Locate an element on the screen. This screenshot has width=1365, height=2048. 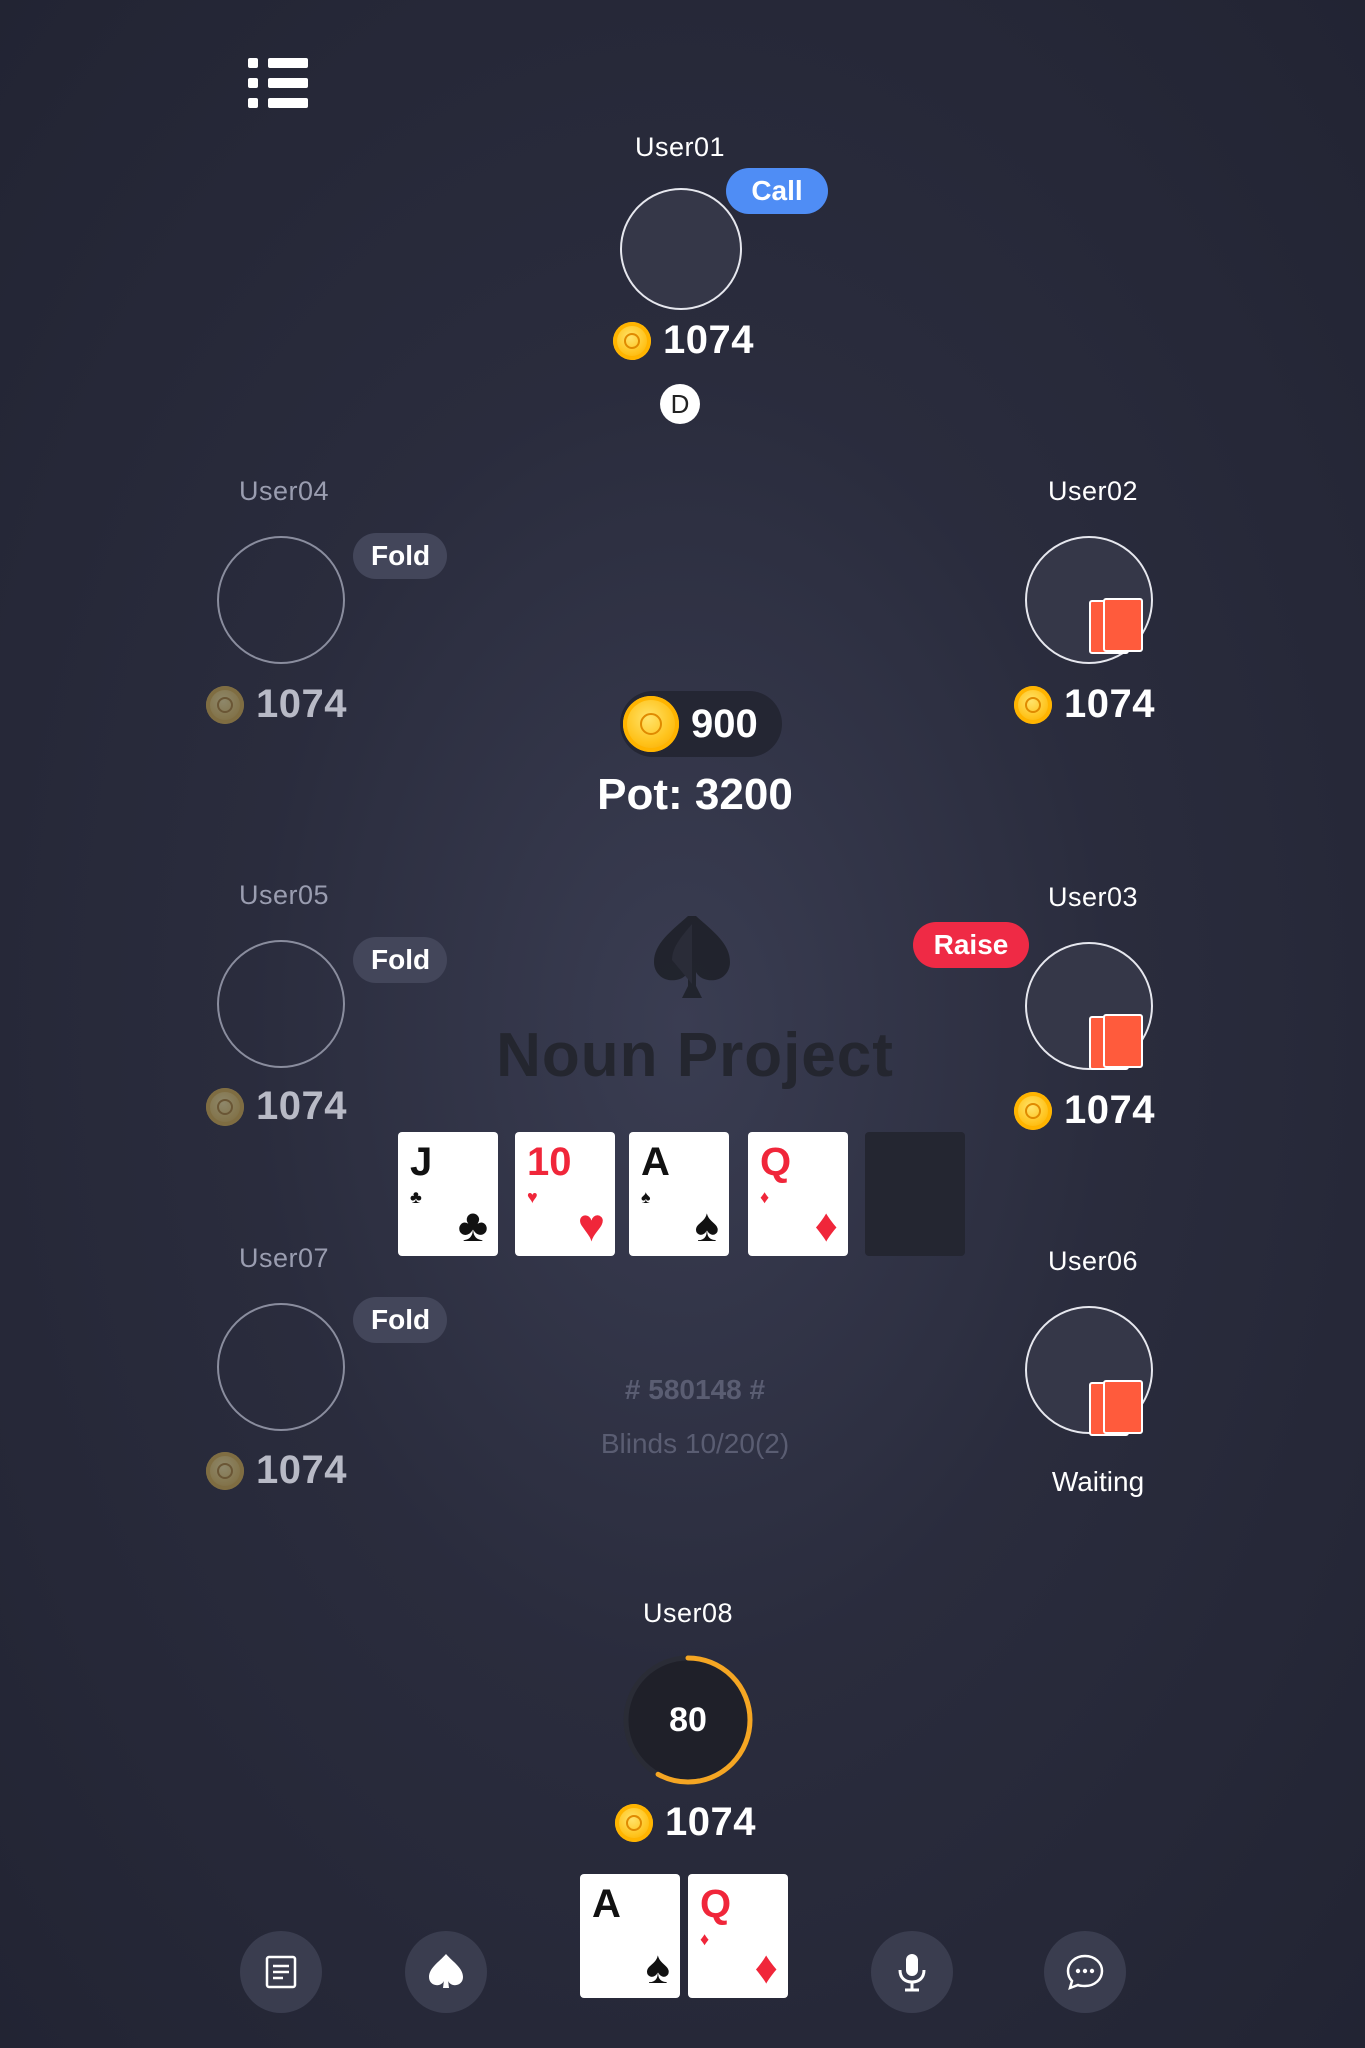
blinds-info: Blinds 10/20(2) is located at coordinates (695, 1443).